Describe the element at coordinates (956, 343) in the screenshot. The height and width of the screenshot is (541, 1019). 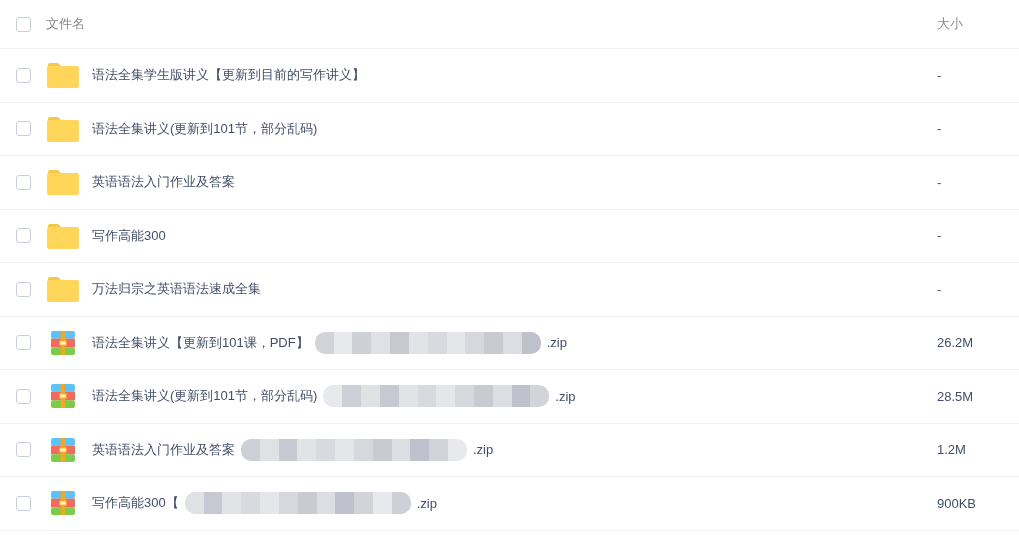
I see `file-size: 26.2M` at that location.